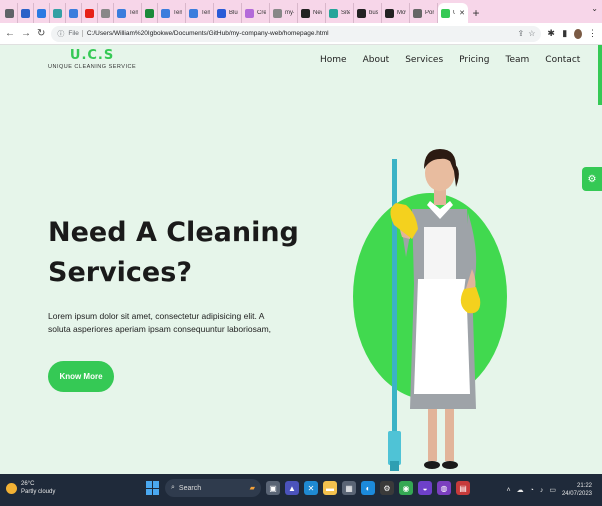 This screenshot has height=506, width=602. What do you see at coordinates (30, 488) in the screenshot?
I see `weather-widget: 26°C Partly cloudy` at bounding box center [30, 488].